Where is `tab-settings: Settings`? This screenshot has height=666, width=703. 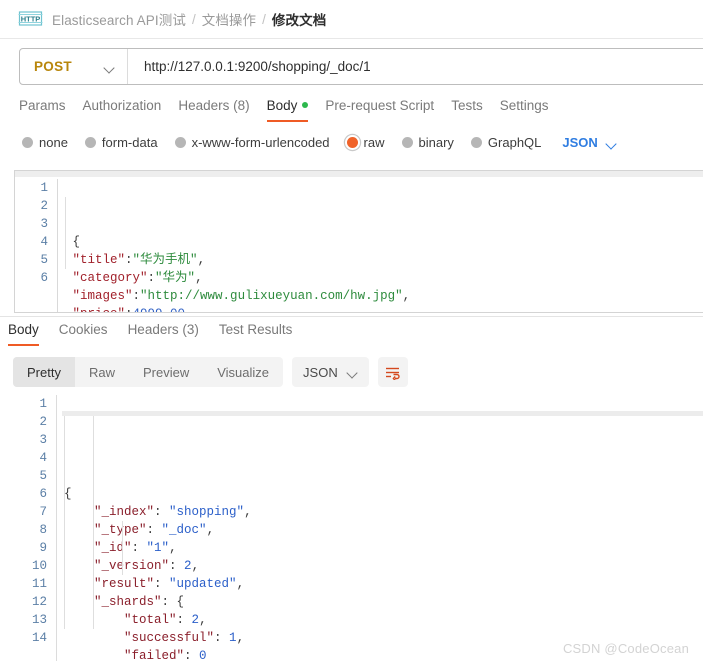 tab-settings: Settings is located at coordinates (533, 110).